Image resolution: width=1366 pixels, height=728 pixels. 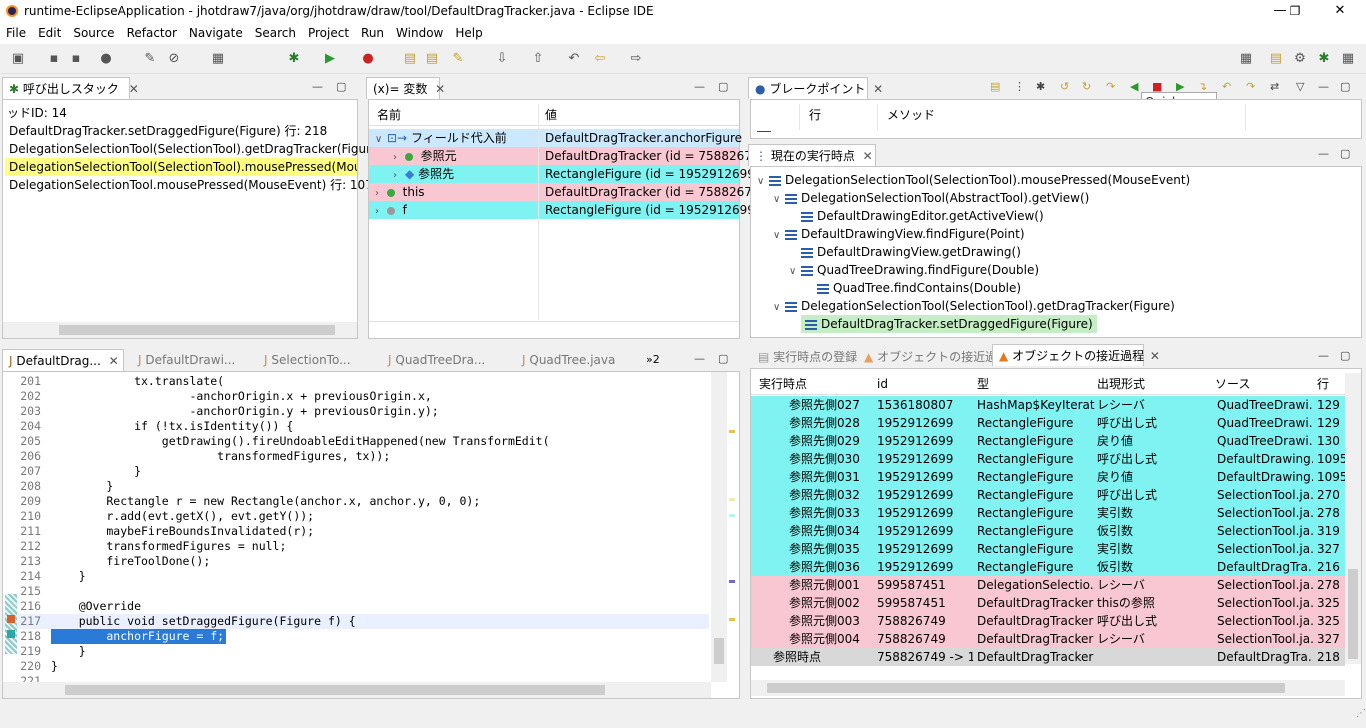 I want to click on debug-icon: ✱, so click(x=294, y=59).